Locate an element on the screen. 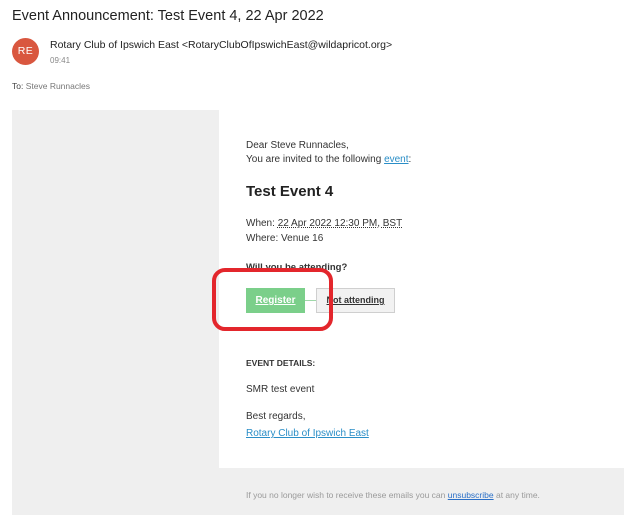  event-link: event is located at coordinates (396, 159).